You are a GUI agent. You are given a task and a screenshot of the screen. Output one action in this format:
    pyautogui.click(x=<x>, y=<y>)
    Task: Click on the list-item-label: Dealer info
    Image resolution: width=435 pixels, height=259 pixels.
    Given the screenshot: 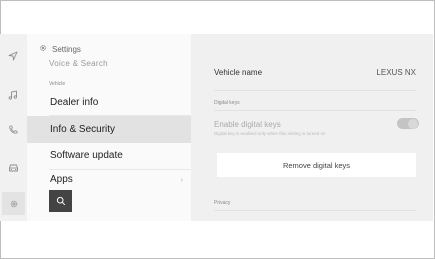 What is the action you would take?
    pyautogui.click(x=74, y=102)
    